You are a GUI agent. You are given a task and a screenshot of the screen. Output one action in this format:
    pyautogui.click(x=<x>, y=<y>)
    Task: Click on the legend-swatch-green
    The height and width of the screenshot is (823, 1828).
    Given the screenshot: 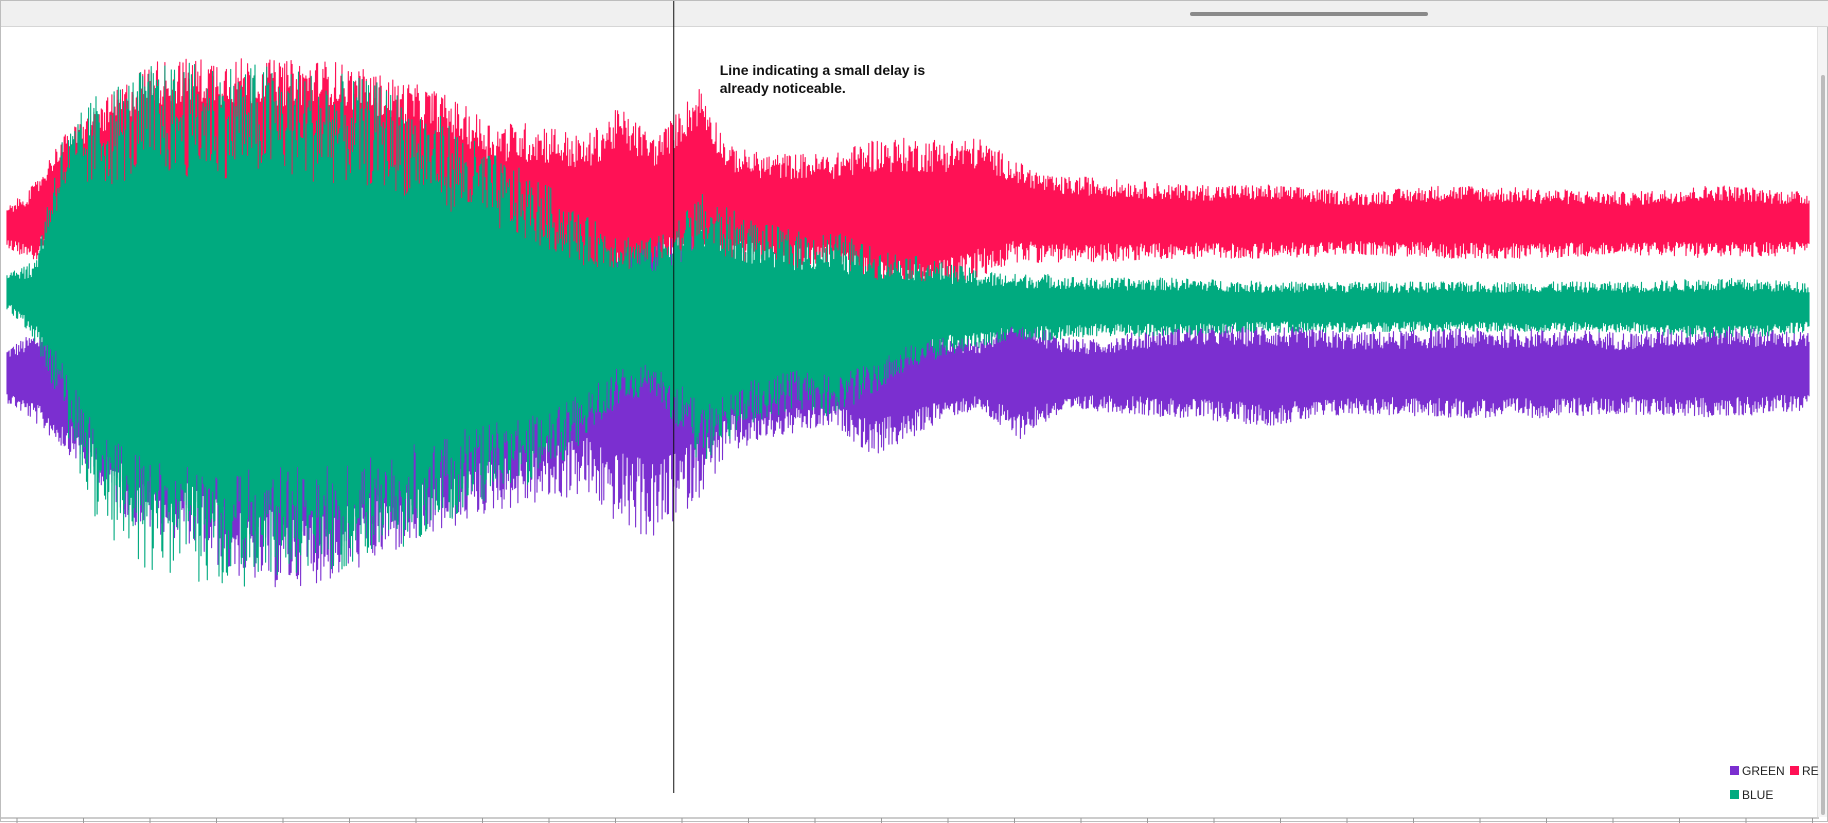 What is the action you would take?
    pyautogui.click(x=1734, y=770)
    